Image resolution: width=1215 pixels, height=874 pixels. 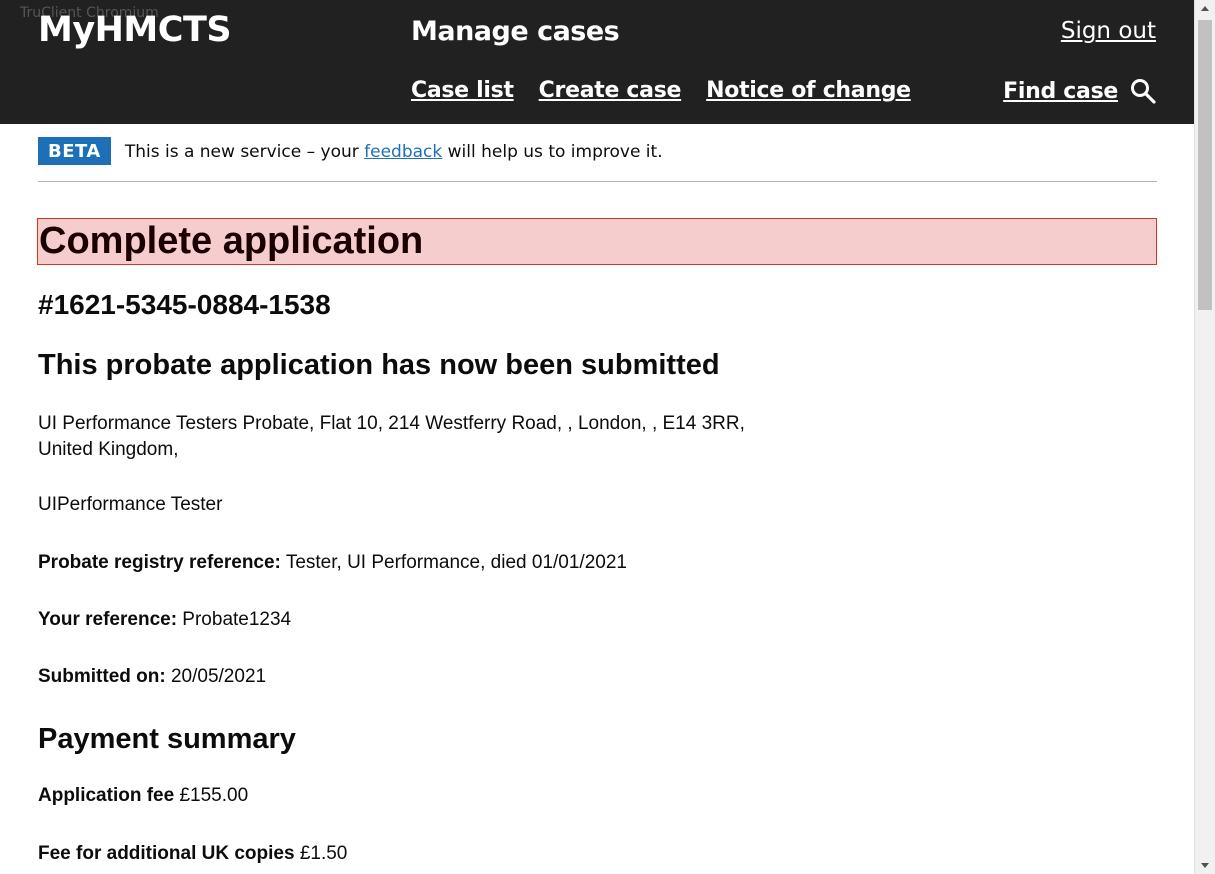 I want to click on primary-nav: Case list Create case Notice of change, so click(x=661, y=90).